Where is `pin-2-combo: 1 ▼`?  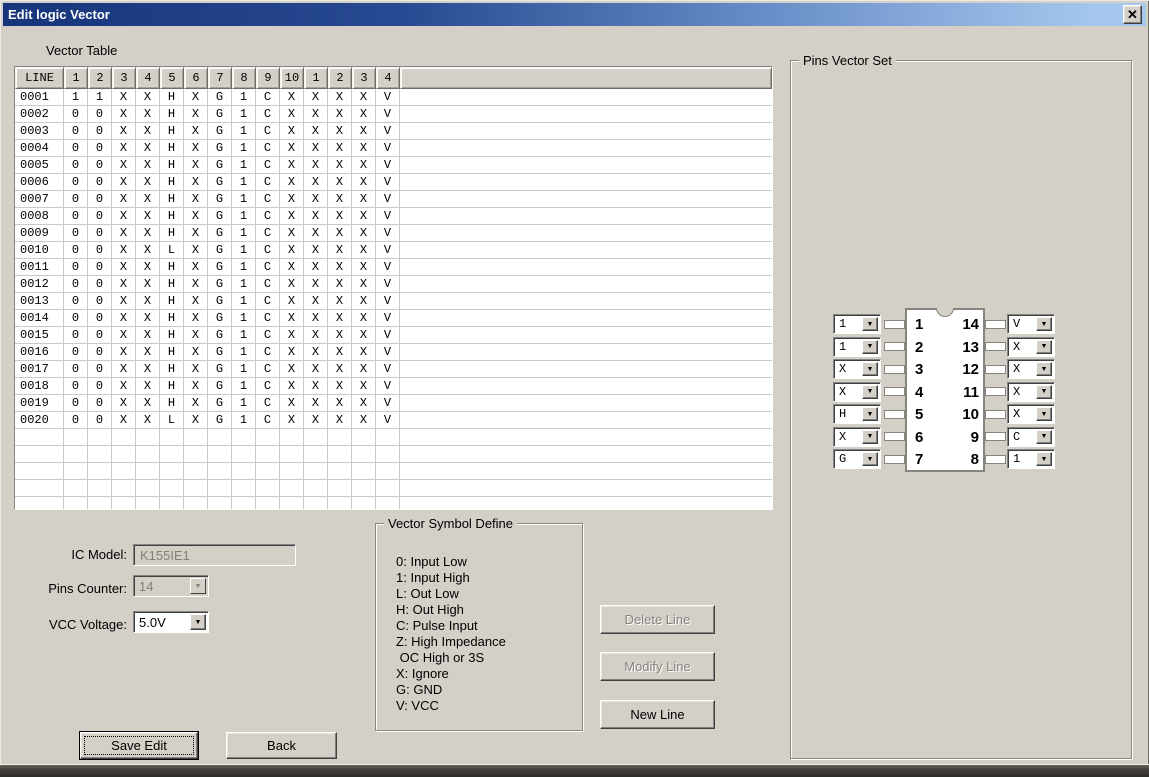 pin-2-combo: 1 ▼ is located at coordinates (857, 346).